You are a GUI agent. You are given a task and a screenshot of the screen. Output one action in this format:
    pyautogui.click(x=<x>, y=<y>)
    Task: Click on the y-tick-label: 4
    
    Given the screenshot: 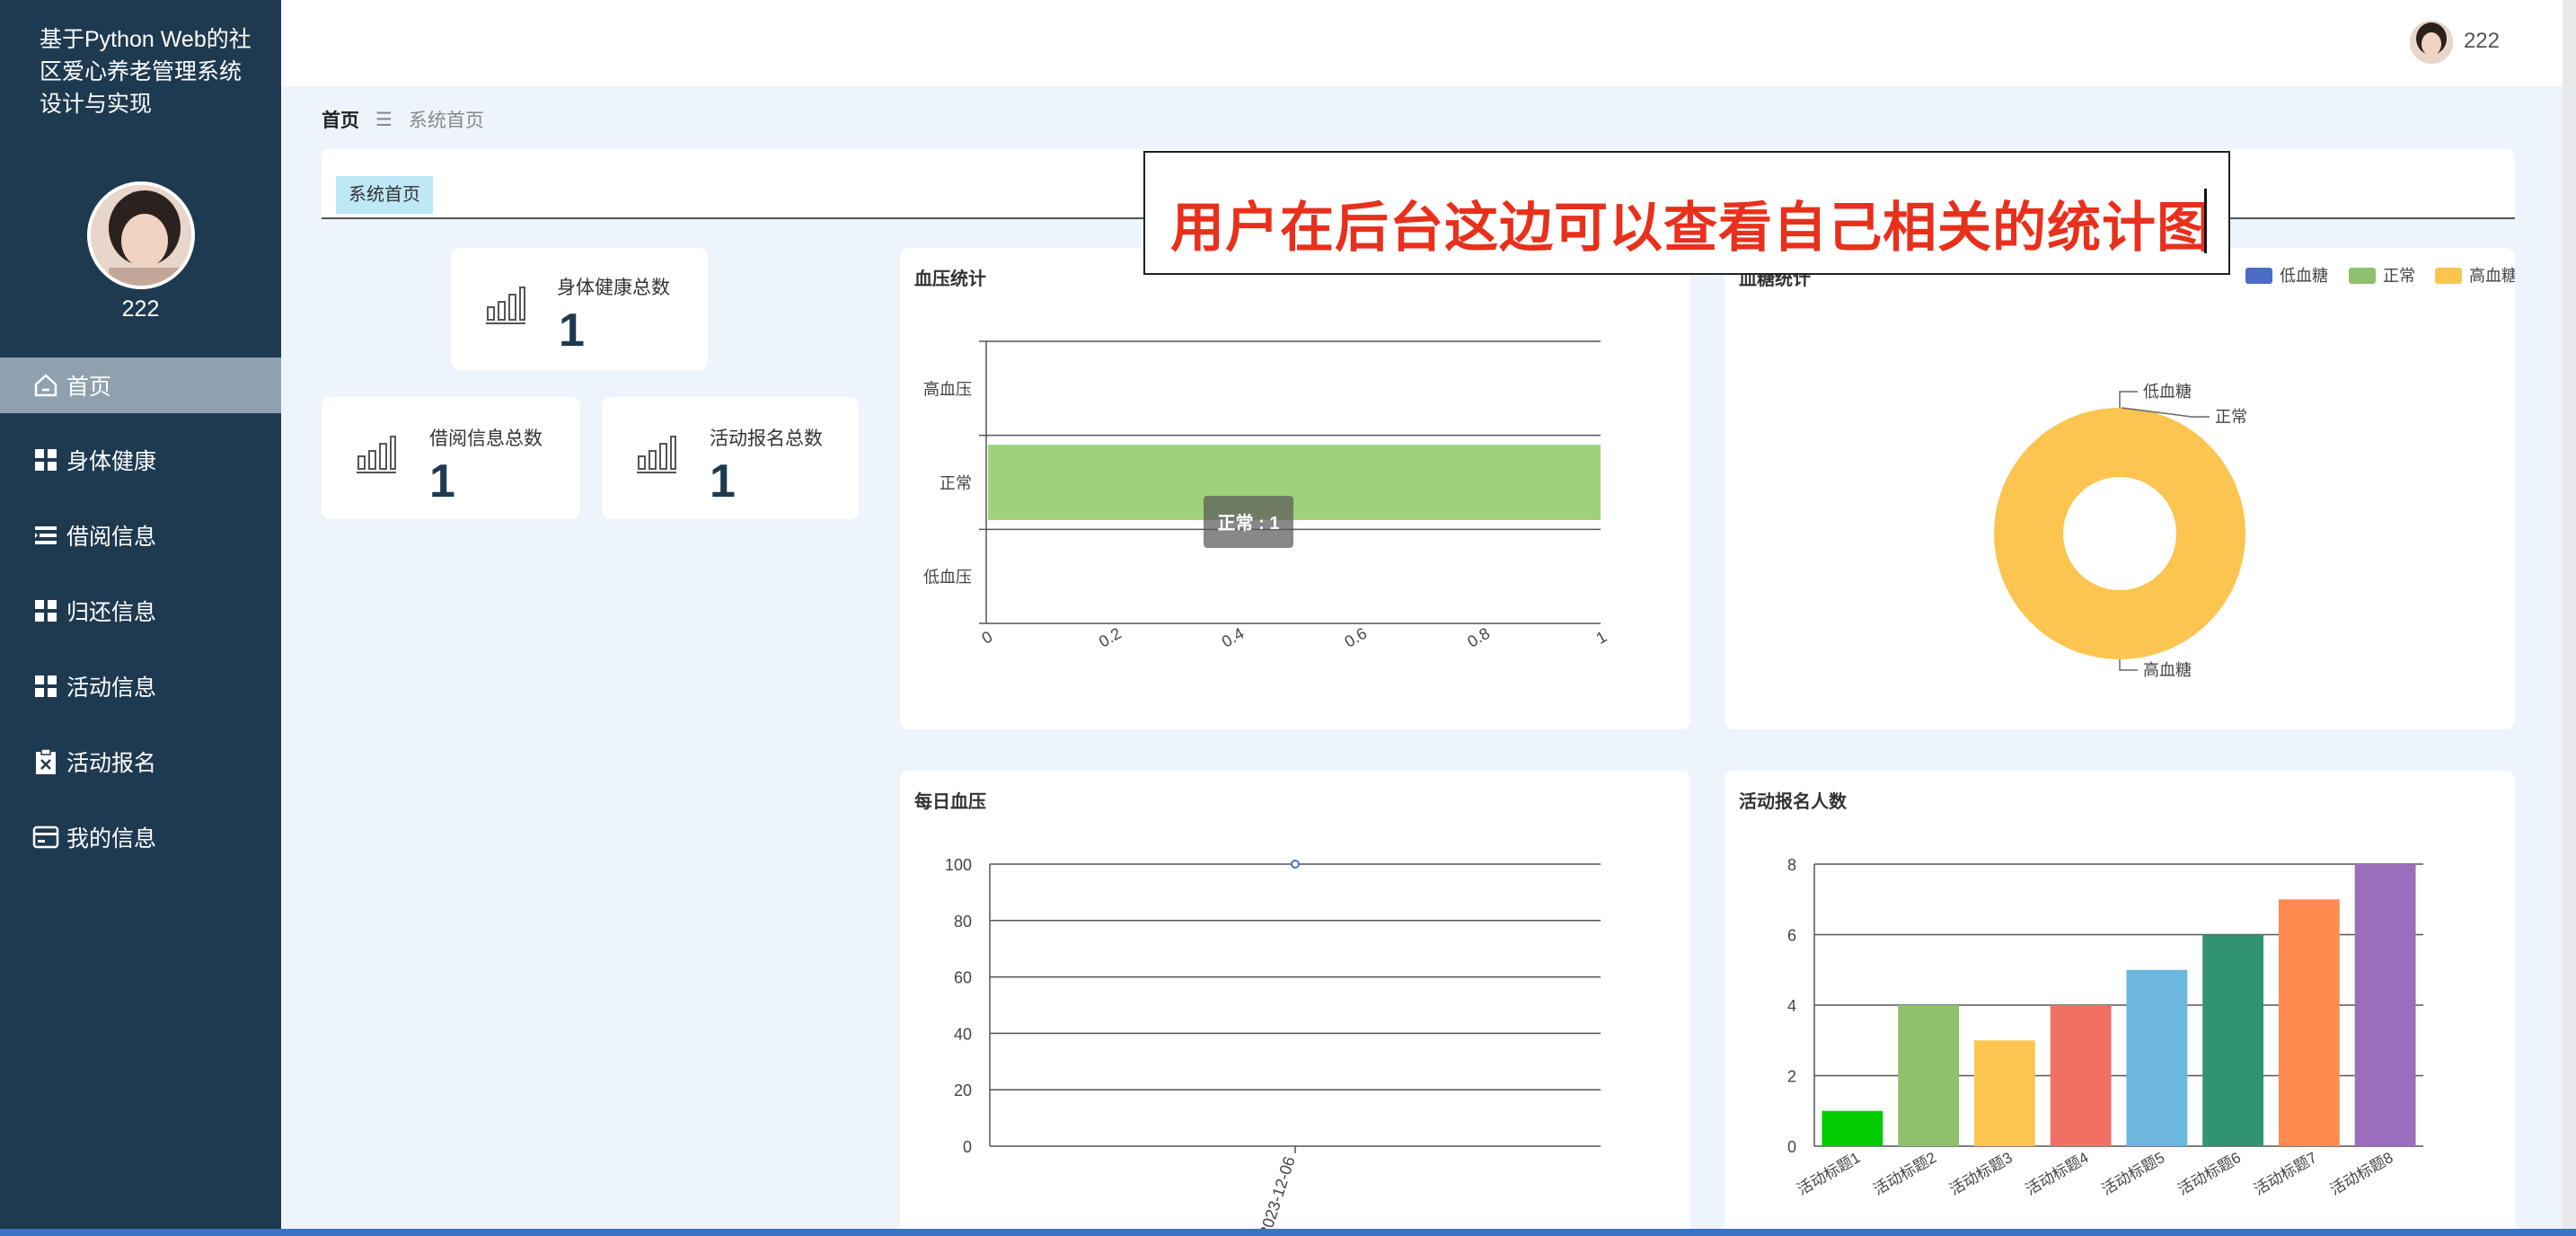 What is the action you would take?
    pyautogui.click(x=1791, y=1006)
    